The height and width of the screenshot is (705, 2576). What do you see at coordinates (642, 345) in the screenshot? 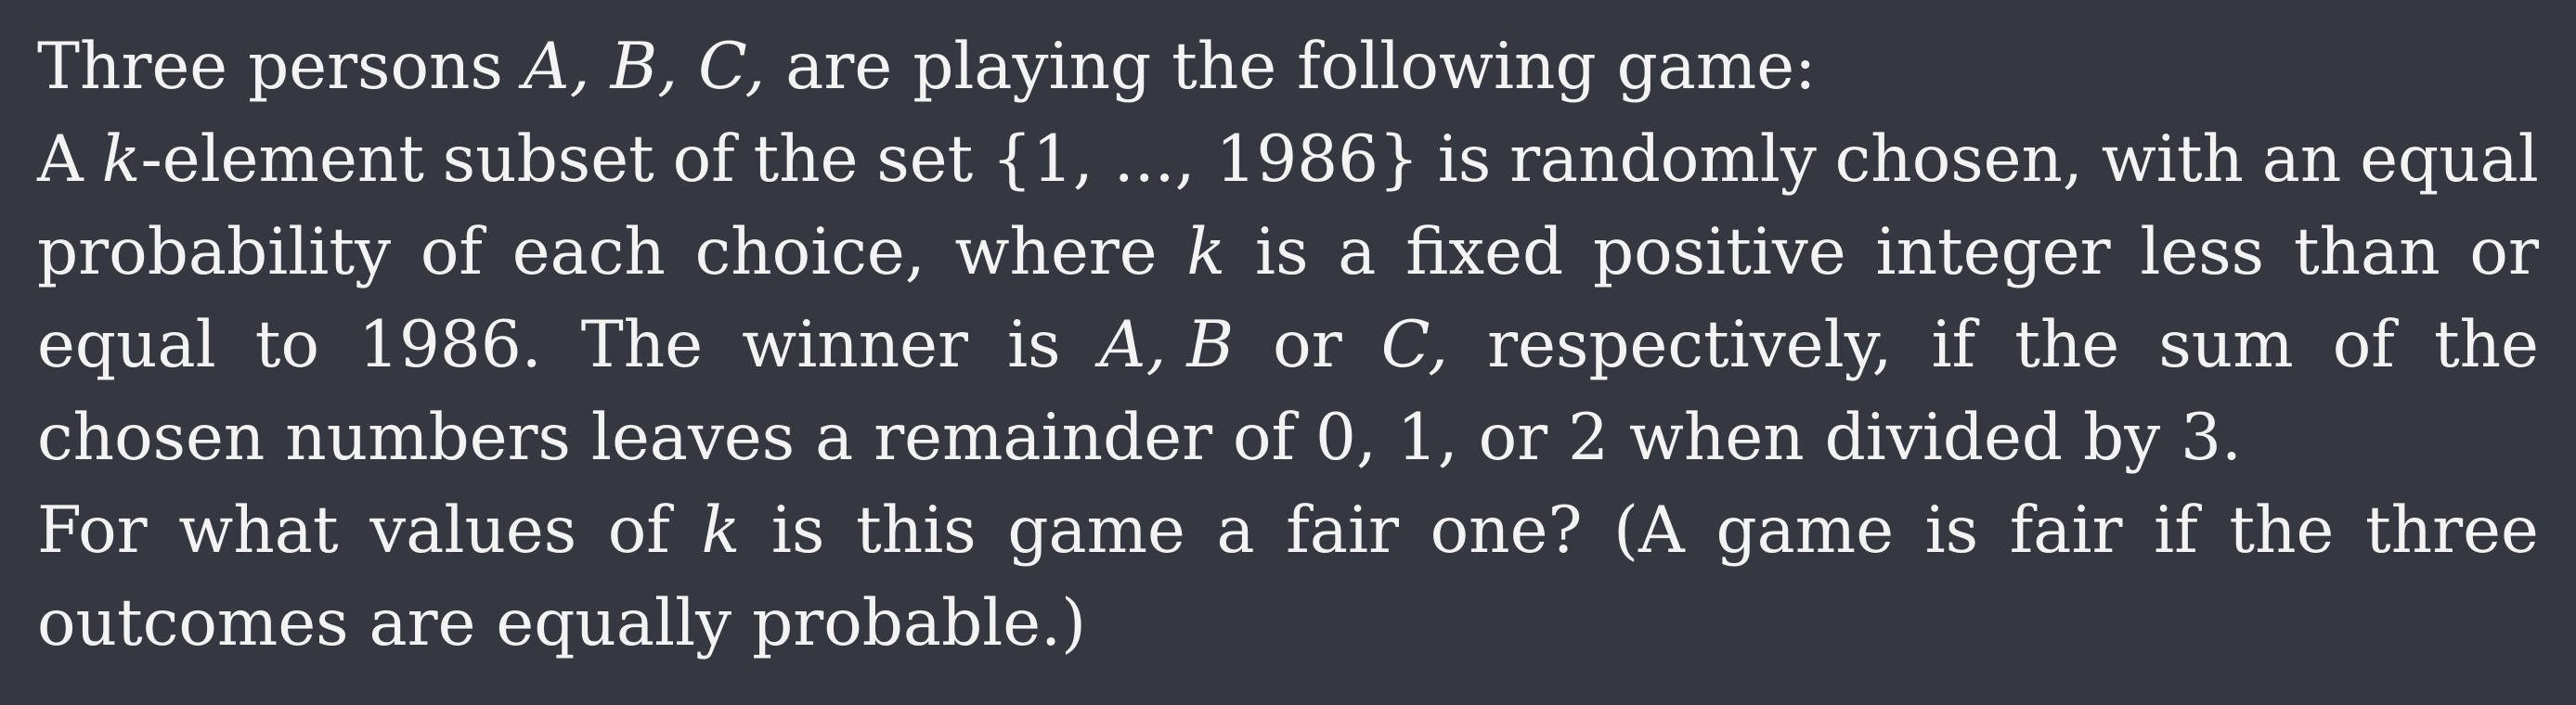
I see `problem-word: The` at bounding box center [642, 345].